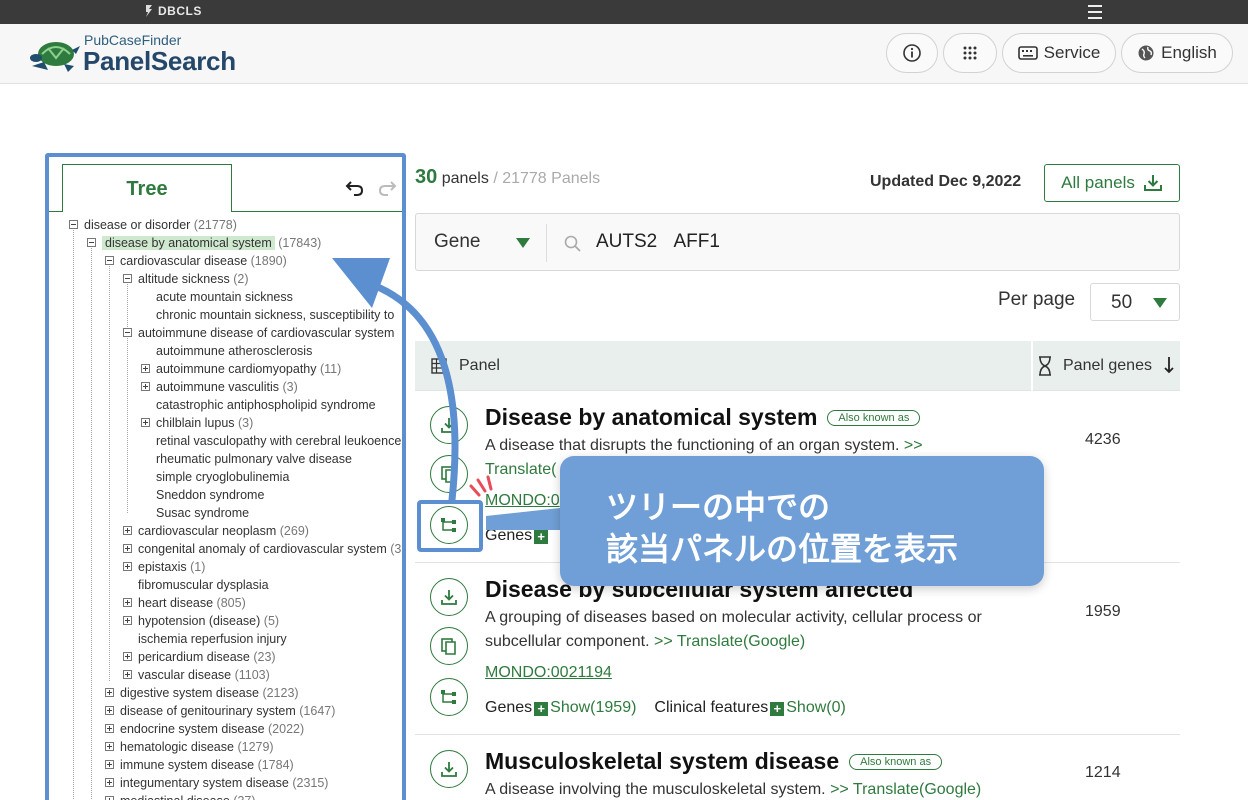 The width and height of the screenshot is (1248, 800). I want to click on sort-arrow-down-icon, so click(1169, 365).